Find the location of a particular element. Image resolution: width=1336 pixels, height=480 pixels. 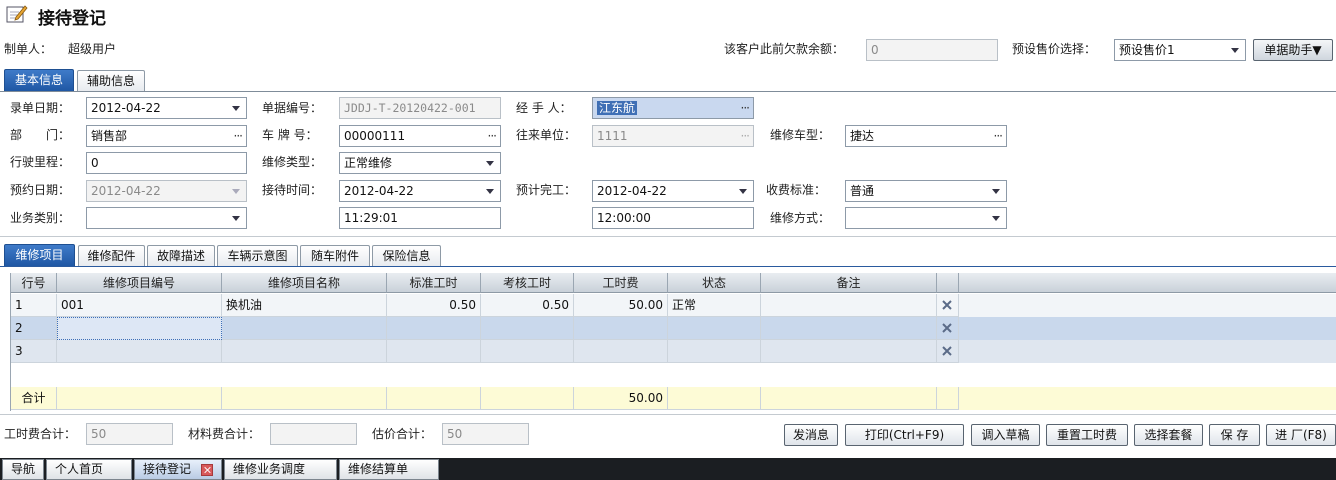

creator-label: 制单人： is located at coordinates (28, 49).